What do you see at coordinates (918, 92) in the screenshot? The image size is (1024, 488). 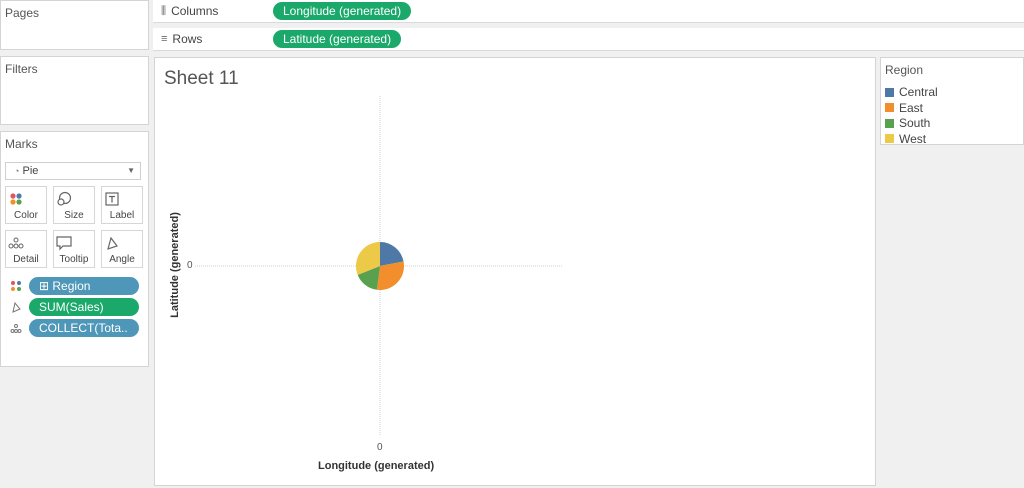 I see `legend-label: Central` at bounding box center [918, 92].